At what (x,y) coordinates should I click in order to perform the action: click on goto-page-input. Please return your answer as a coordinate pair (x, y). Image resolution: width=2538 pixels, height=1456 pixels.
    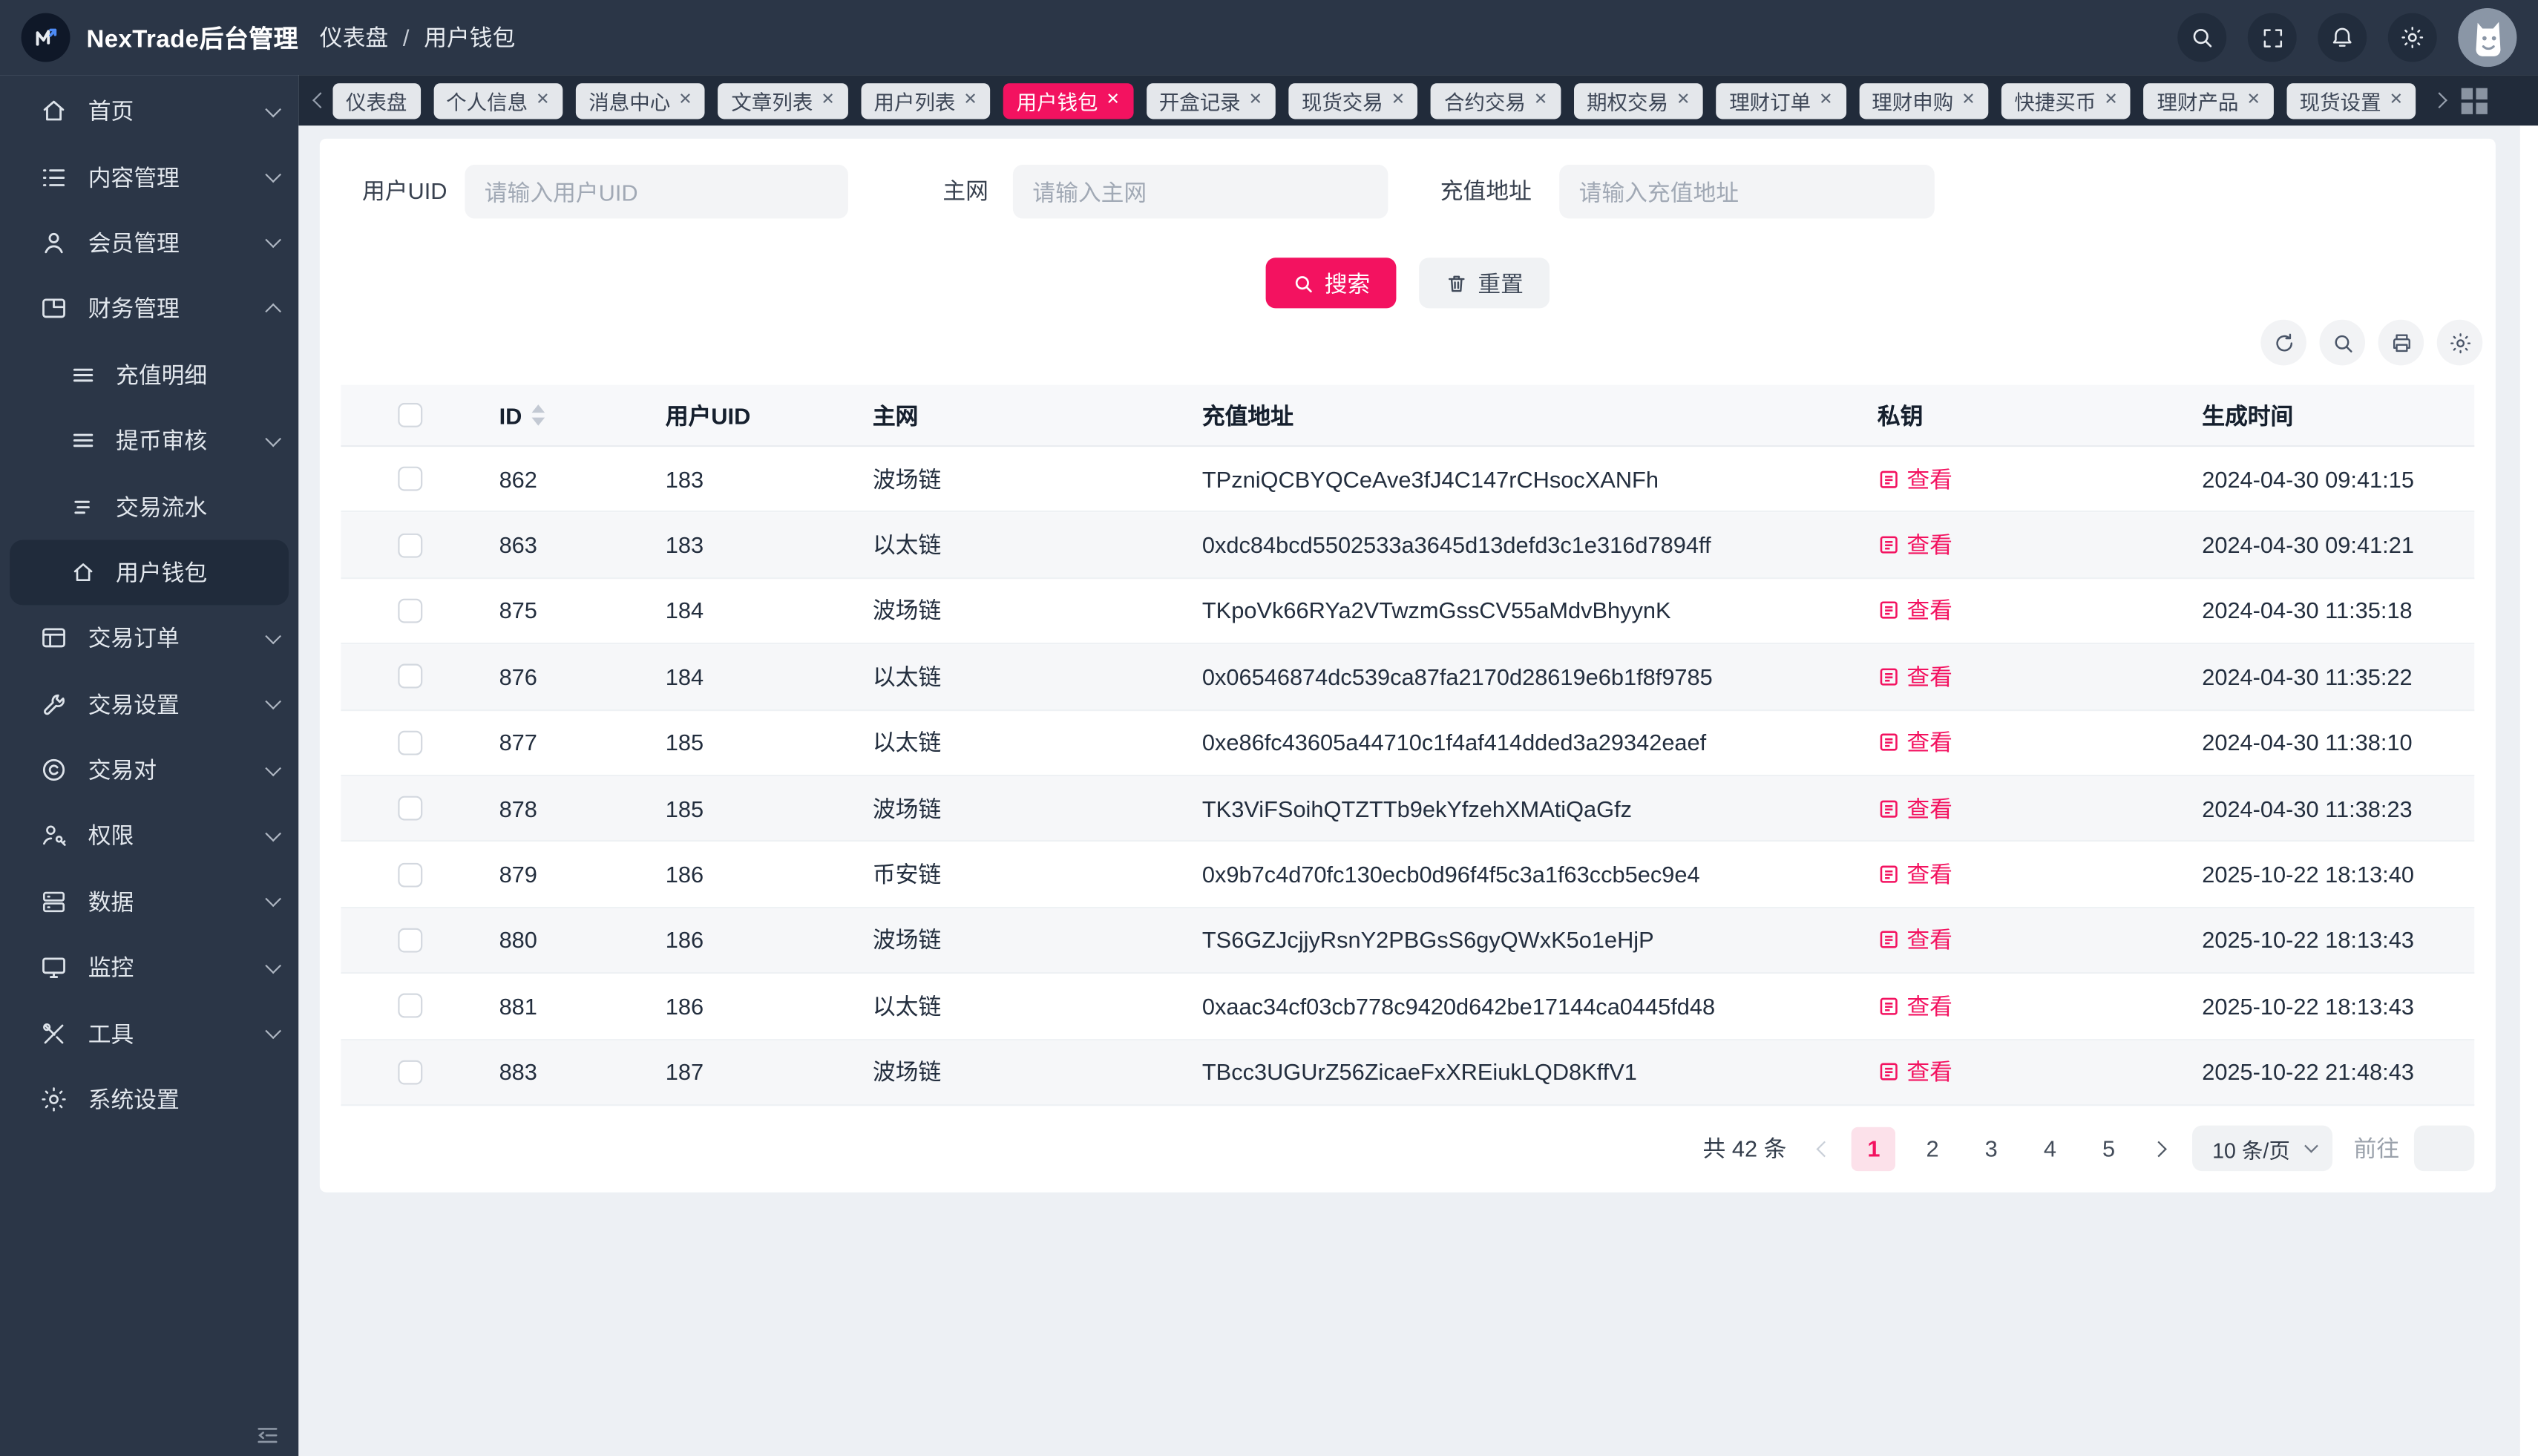
    Looking at the image, I should click on (2444, 1149).